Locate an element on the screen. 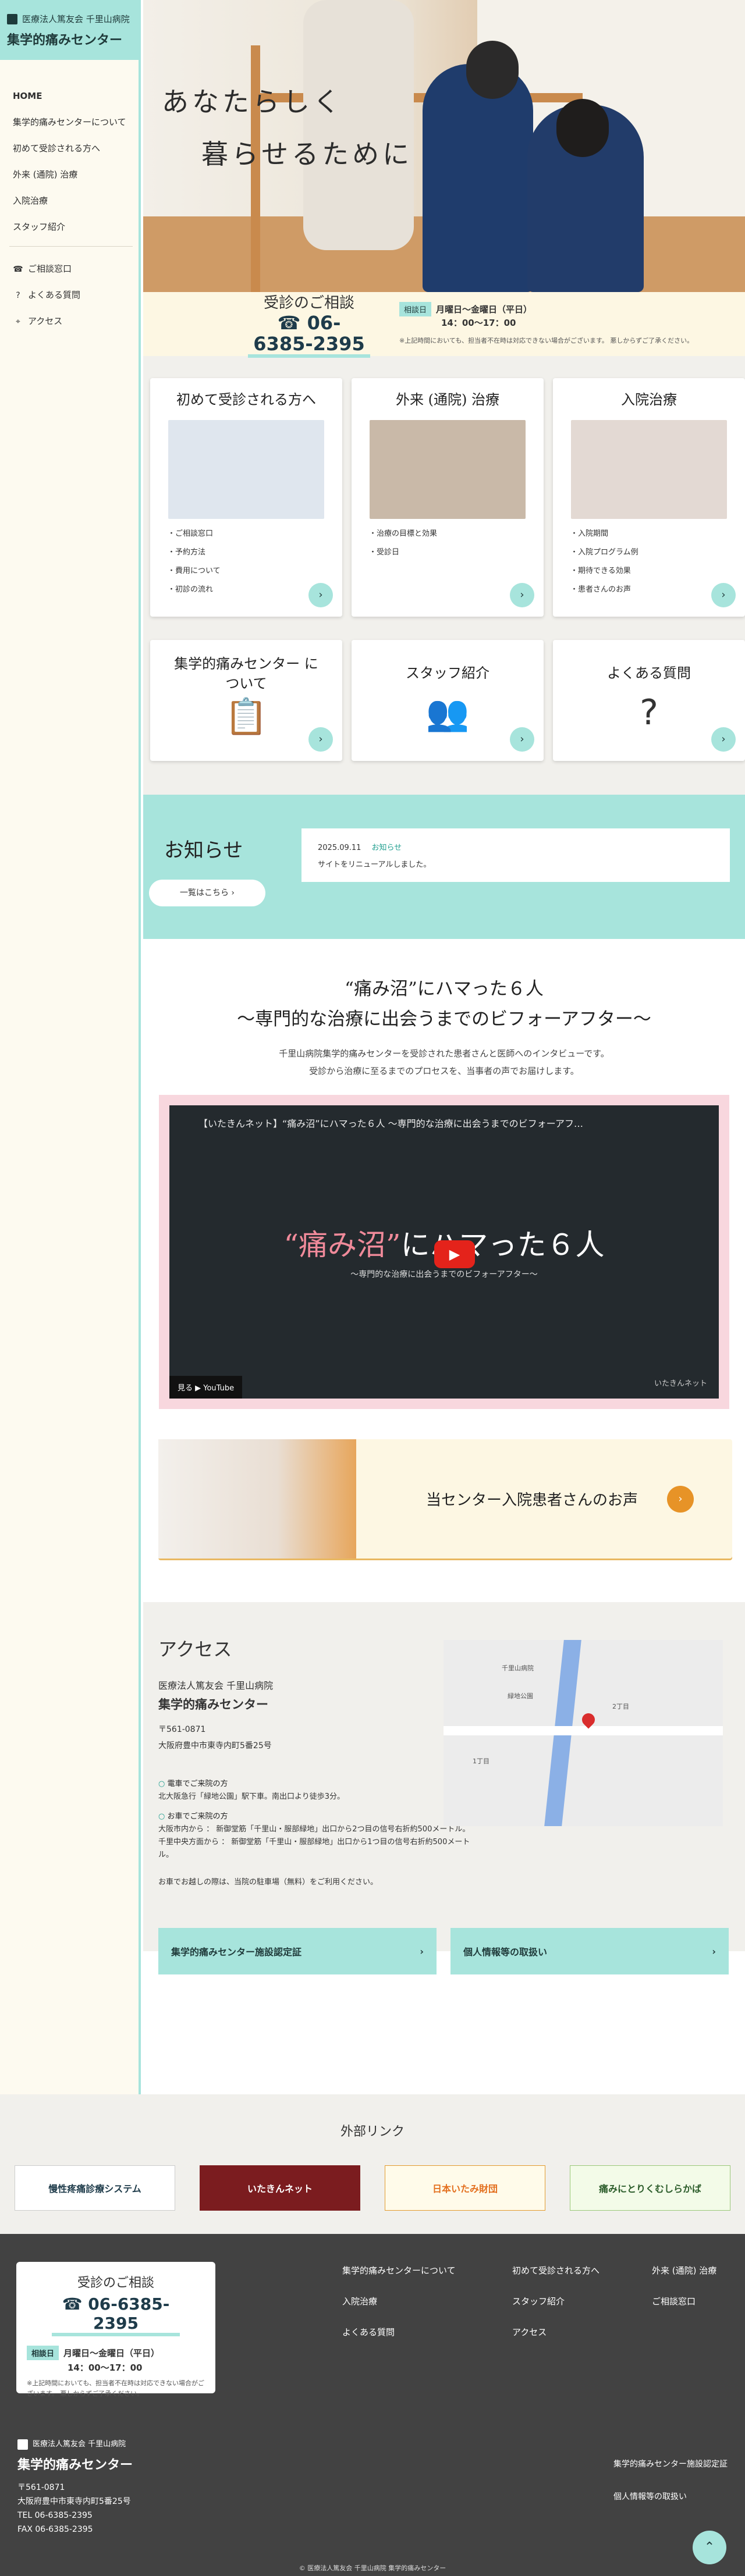  nav-about: 集学的痛みセンターについて is located at coordinates (76, 123).